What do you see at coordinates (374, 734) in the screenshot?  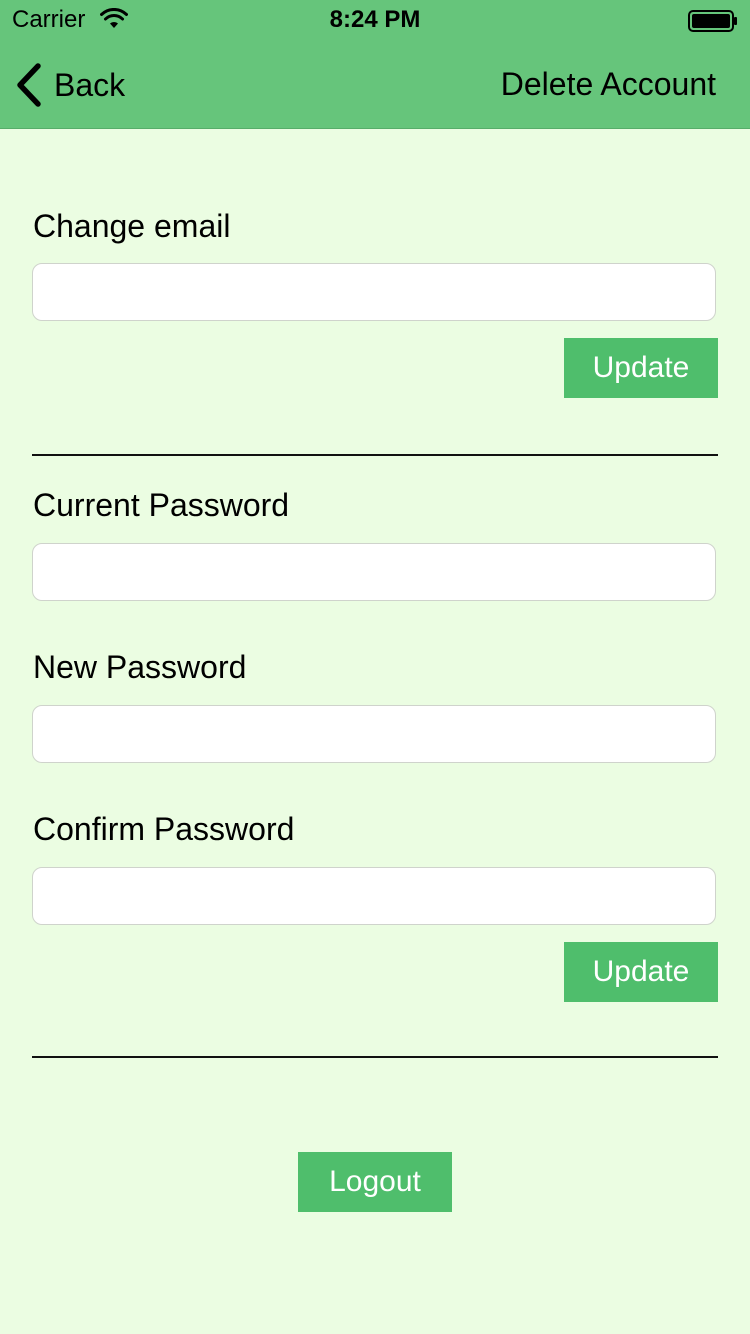 I see `new-password-field` at bounding box center [374, 734].